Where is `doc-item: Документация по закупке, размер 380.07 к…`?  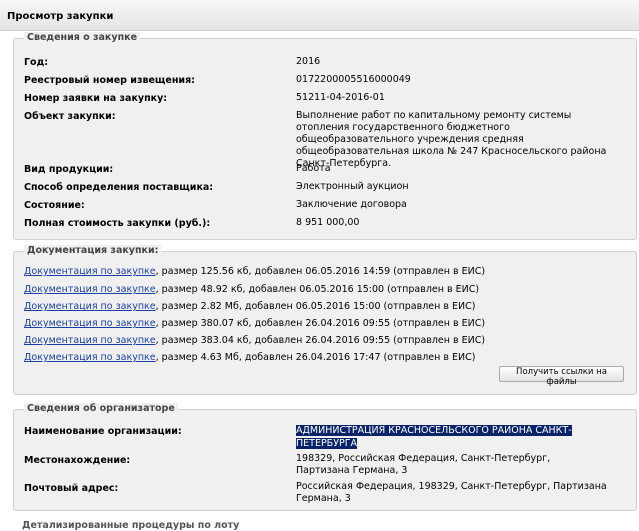
doc-item: Документация по закупке, размер 380.07 к… is located at coordinates (254, 323).